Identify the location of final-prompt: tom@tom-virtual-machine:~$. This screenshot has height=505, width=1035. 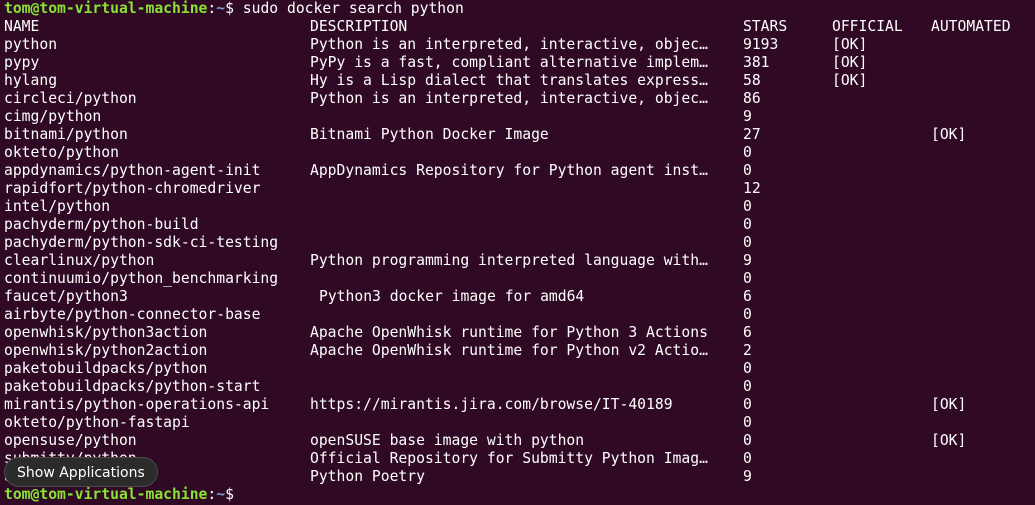
(119, 495).